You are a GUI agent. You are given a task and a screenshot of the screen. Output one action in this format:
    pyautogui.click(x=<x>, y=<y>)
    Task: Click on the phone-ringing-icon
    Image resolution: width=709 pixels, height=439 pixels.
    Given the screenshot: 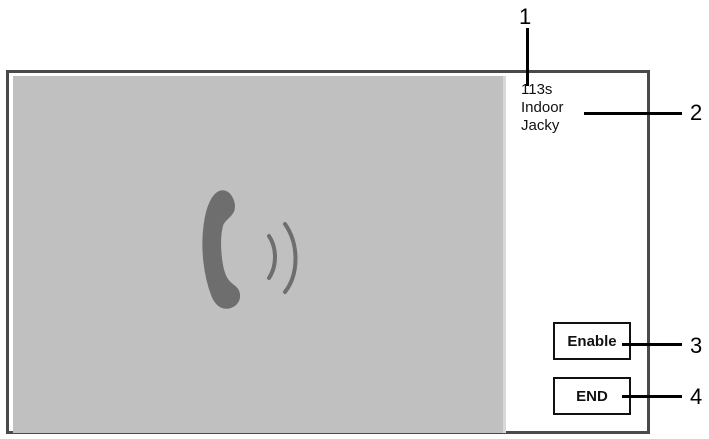 What is the action you would take?
    pyautogui.click(x=250, y=249)
    